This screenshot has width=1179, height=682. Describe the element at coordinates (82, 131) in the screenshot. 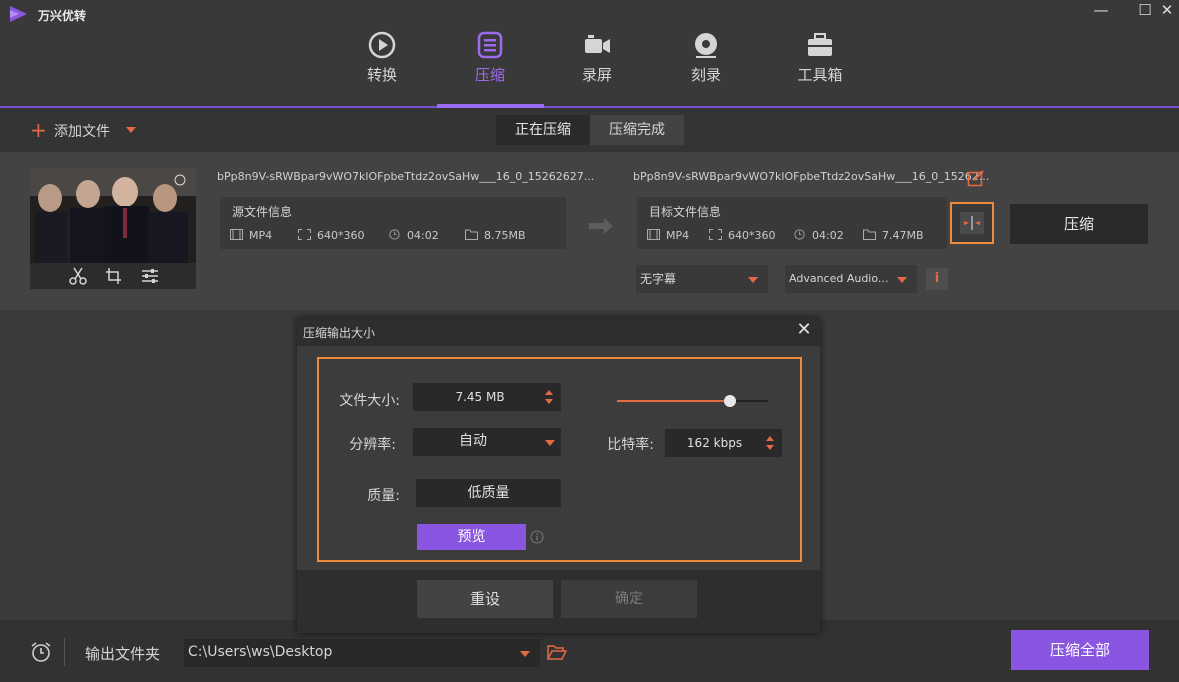

I see `add-file-button: 添加文件` at that location.